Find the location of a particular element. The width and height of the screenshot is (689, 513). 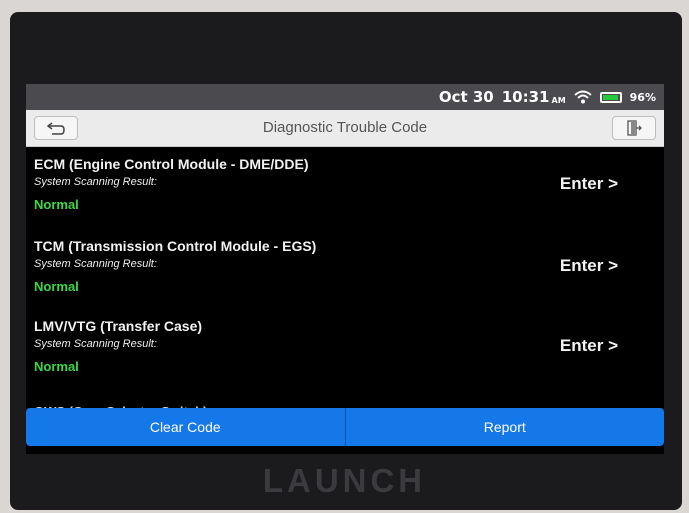

exit-icon is located at coordinates (634, 128).